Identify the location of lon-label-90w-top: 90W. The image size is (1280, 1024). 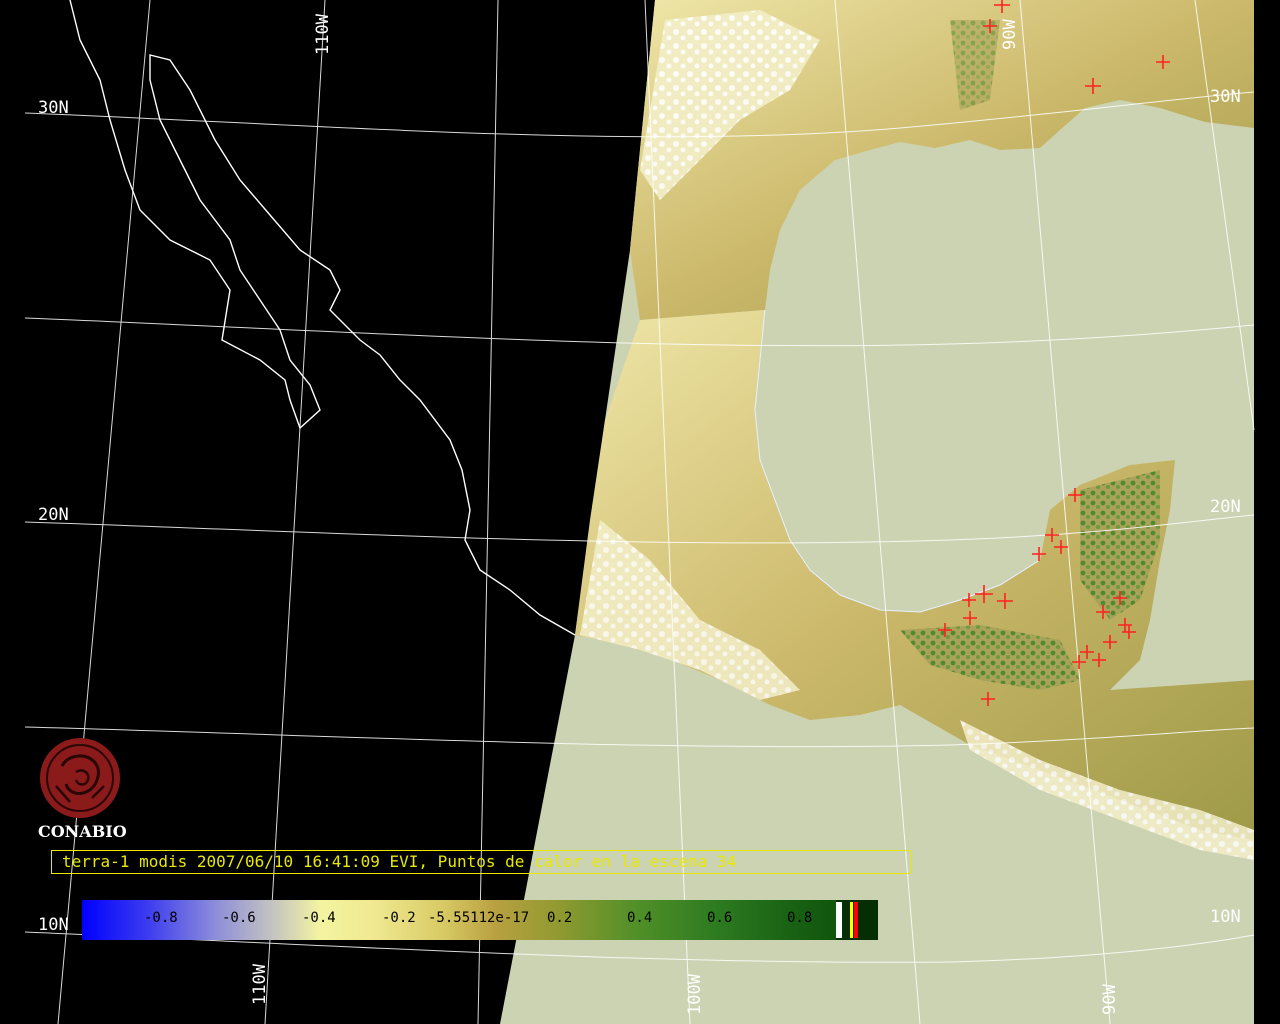
(1010, 34).